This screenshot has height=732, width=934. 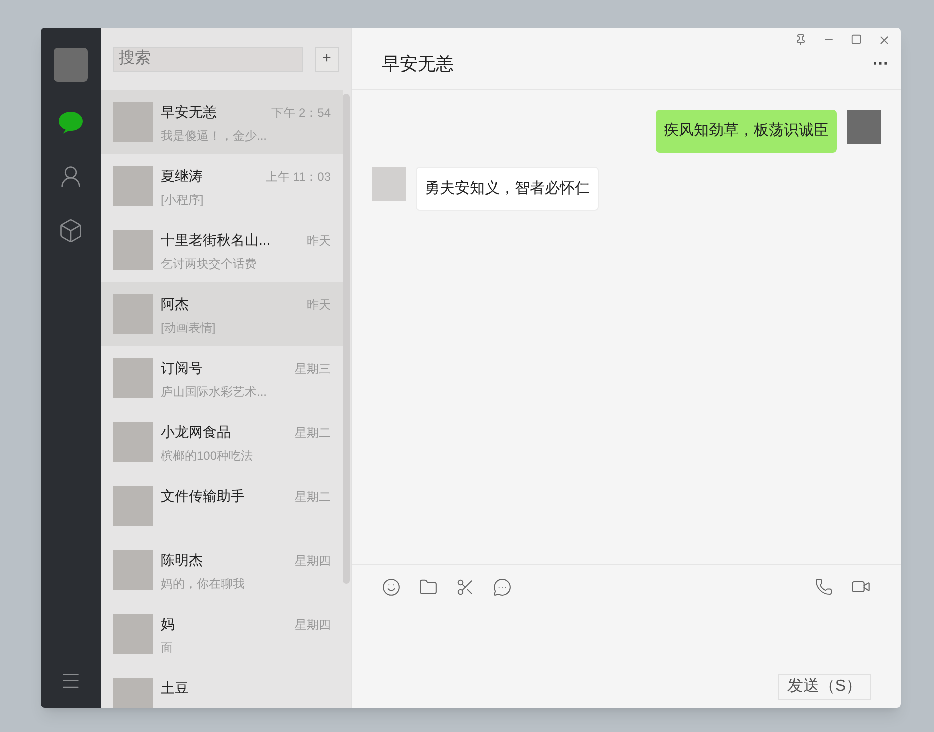 I want to click on close-icon, so click(x=884, y=40).